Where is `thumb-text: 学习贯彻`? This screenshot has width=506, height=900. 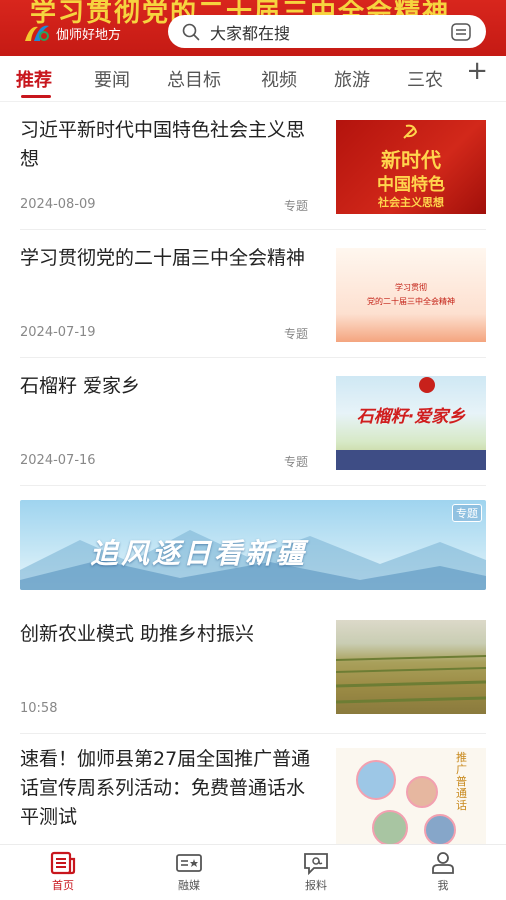 thumb-text: 学习贯彻 is located at coordinates (411, 287).